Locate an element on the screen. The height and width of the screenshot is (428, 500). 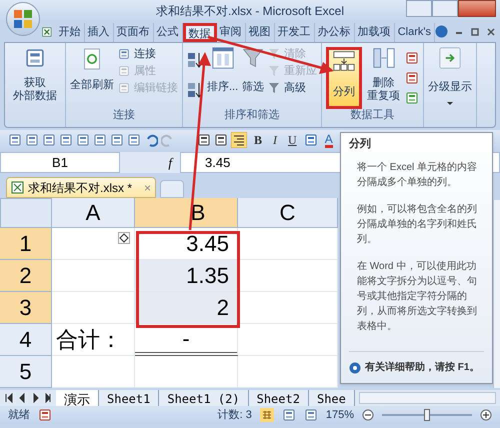
tooltip-text: 将一个 Excel 单元格的内容分隔成多个单独的列。 is located at coordinates (417, 175).